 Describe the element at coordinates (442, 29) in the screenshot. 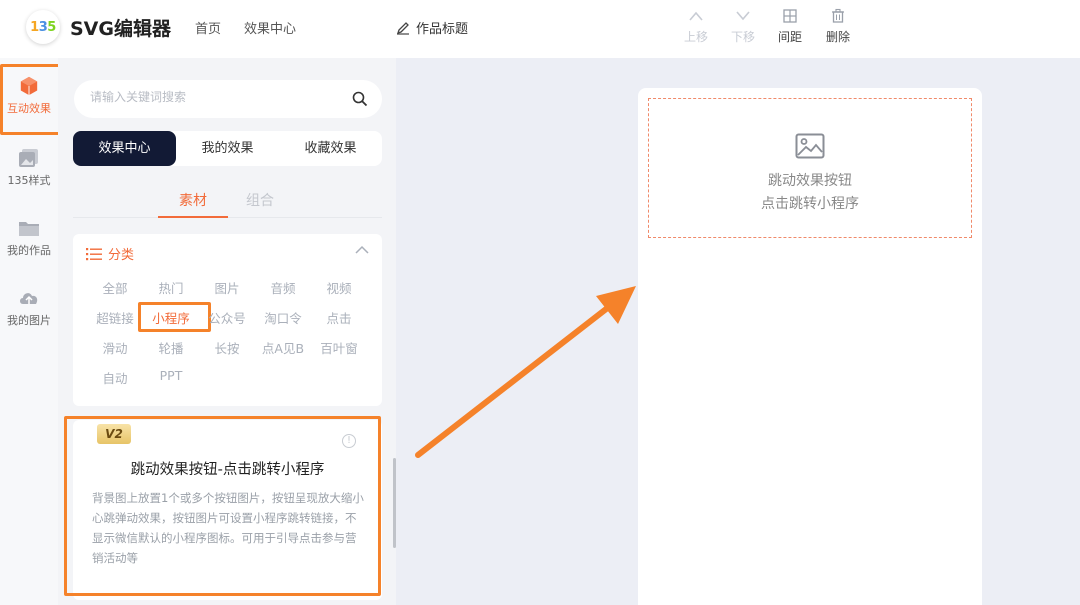

I see `document-title-text: 作品标题` at that location.